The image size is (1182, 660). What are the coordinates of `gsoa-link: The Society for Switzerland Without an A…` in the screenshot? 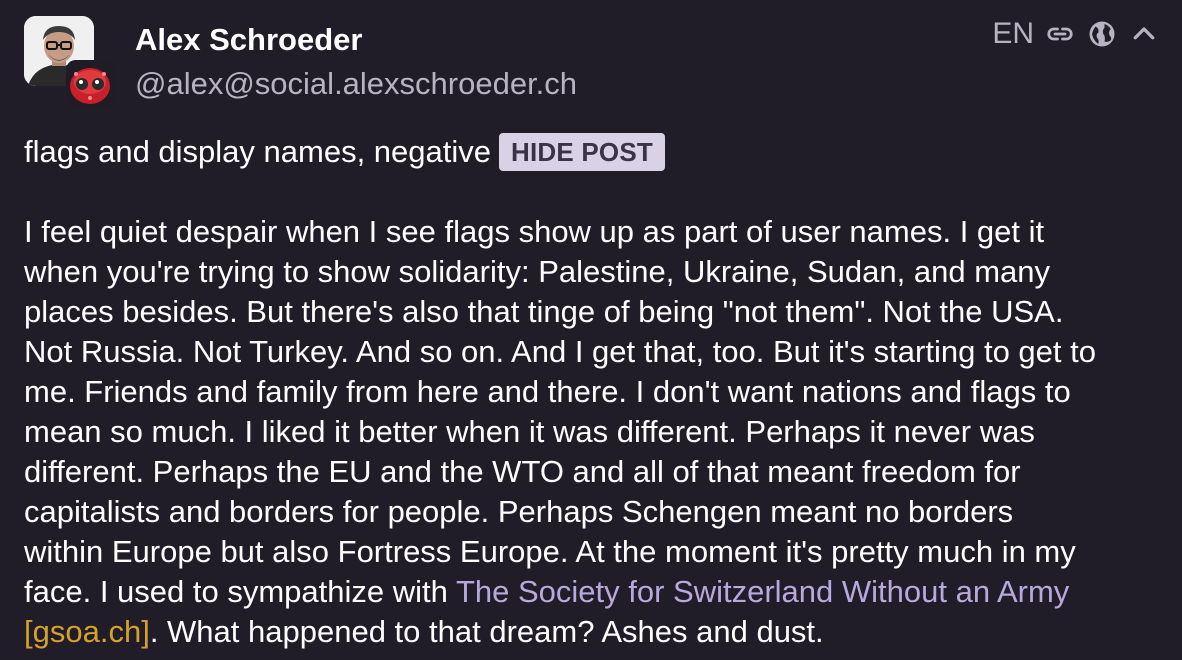 It's located at (762, 591).